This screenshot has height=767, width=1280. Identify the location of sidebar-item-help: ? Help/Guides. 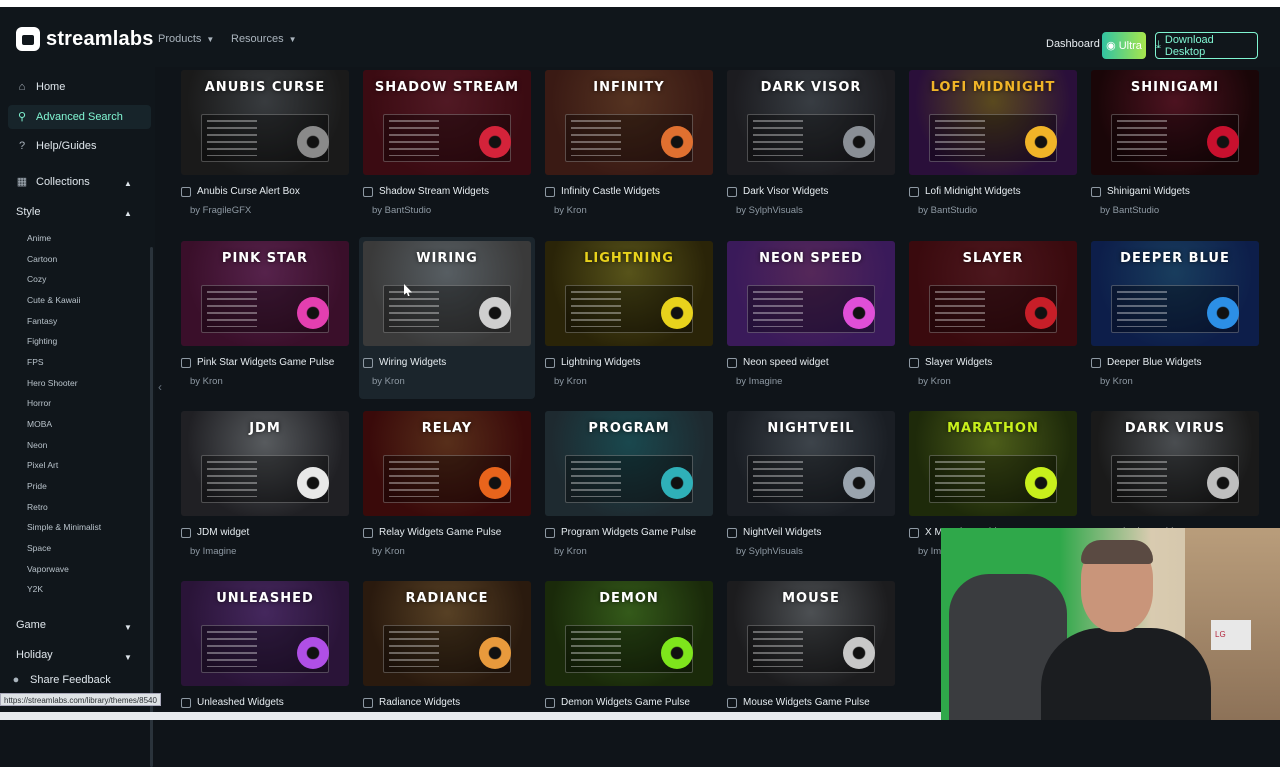
(56, 146).